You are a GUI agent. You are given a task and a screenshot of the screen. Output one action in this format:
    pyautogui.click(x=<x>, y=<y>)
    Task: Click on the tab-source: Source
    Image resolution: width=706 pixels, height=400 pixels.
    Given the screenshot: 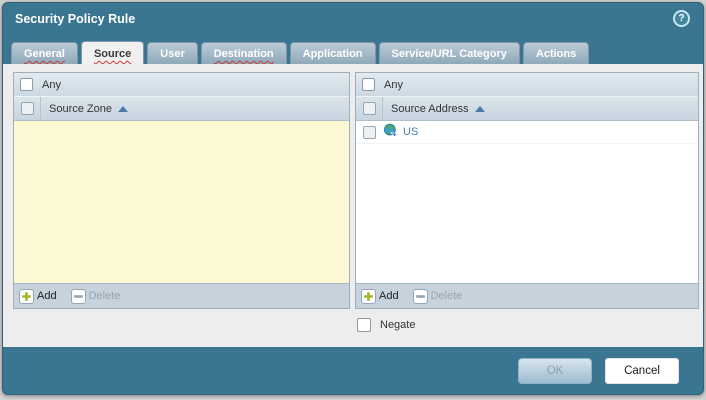 What is the action you would take?
    pyautogui.click(x=112, y=52)
    